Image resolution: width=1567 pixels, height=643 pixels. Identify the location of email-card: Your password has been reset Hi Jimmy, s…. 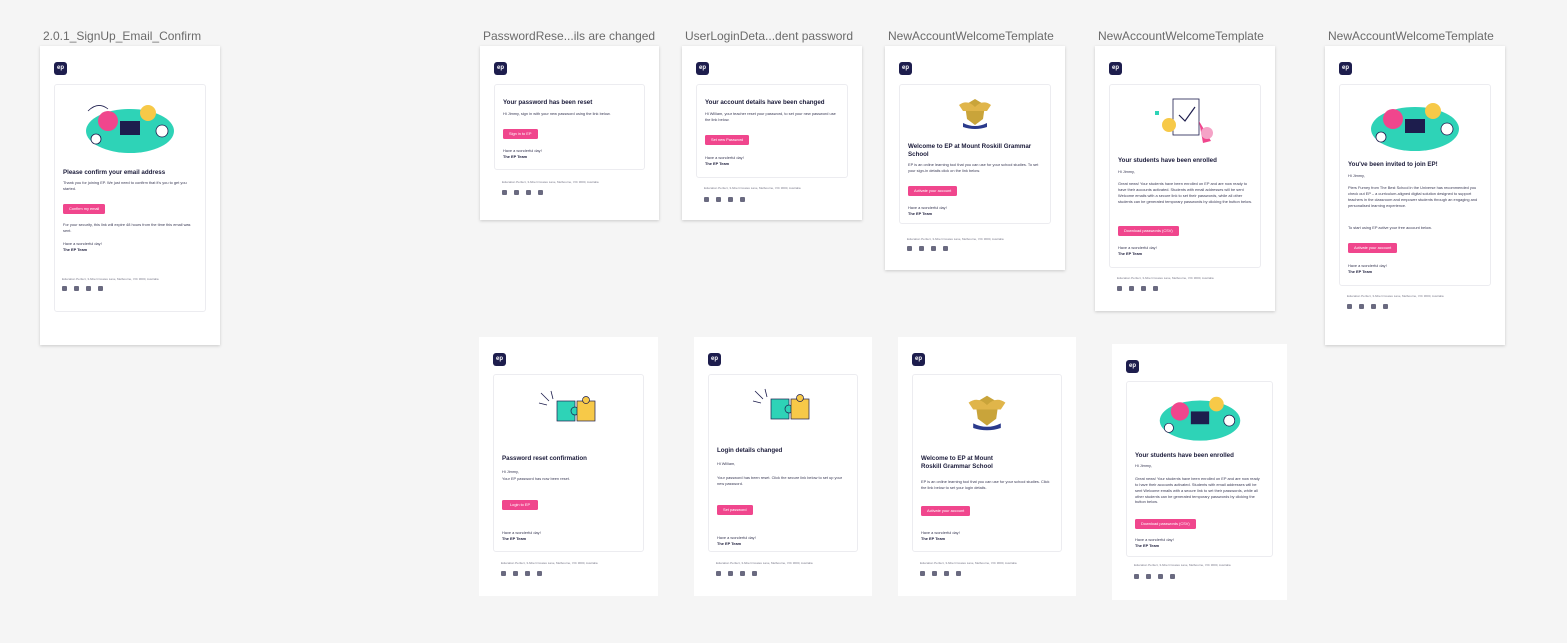
(569, 127).